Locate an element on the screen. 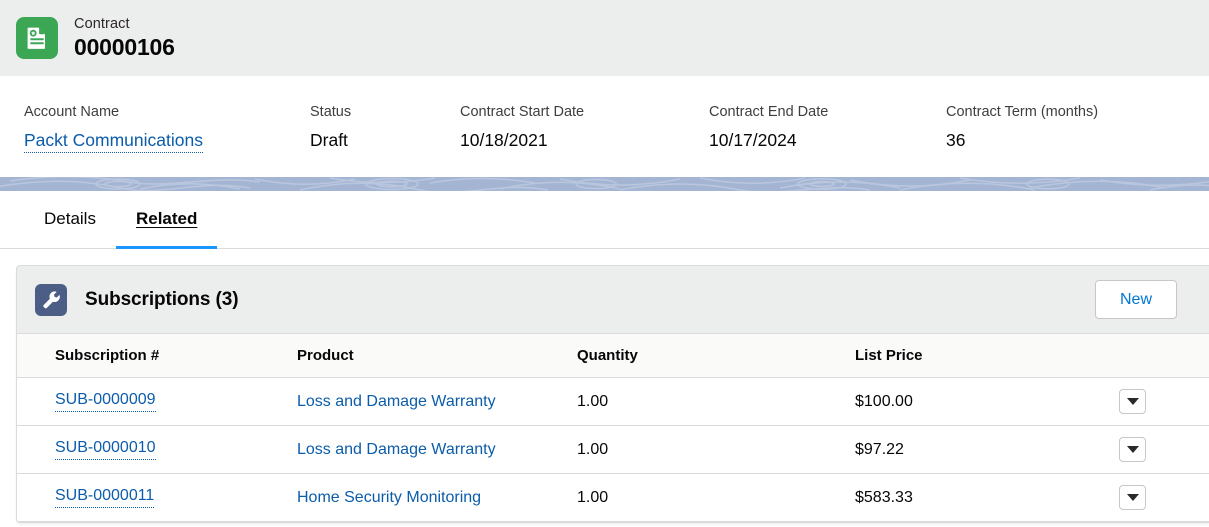 The height and width of the screenshot is (527, 1209). cell-product: Home Security Monitoring is located at coordinates (429, 497).